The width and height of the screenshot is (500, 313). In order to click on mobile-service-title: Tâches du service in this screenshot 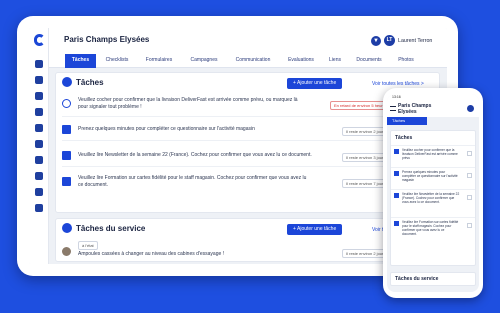, I will do `click(417, 279)`.